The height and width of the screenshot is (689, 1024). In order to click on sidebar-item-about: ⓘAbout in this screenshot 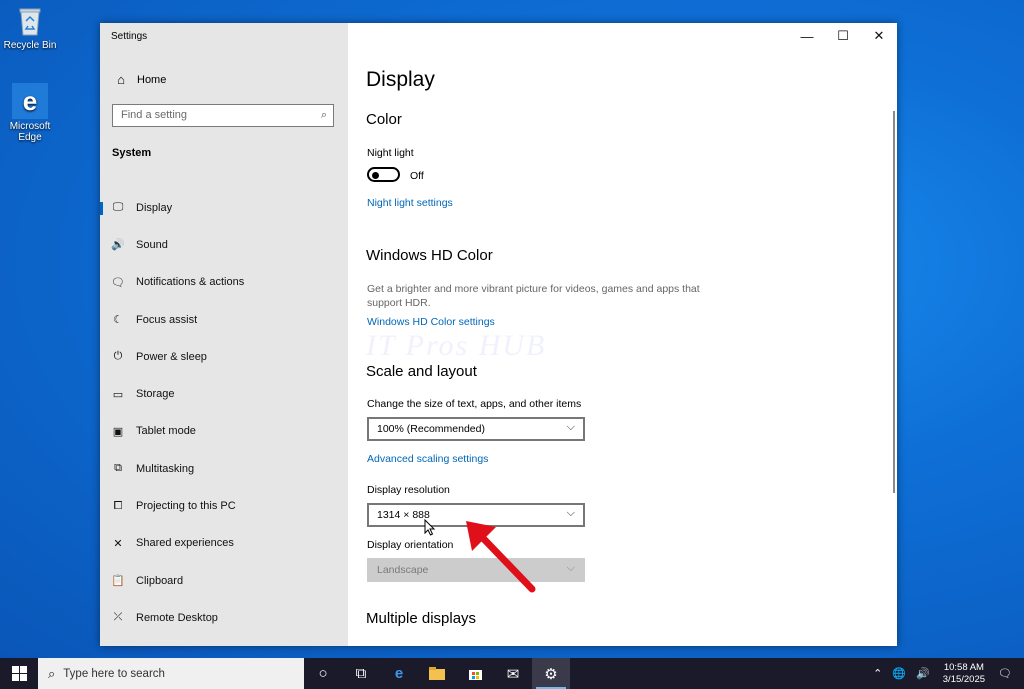, I will do `click(224, 641)`.